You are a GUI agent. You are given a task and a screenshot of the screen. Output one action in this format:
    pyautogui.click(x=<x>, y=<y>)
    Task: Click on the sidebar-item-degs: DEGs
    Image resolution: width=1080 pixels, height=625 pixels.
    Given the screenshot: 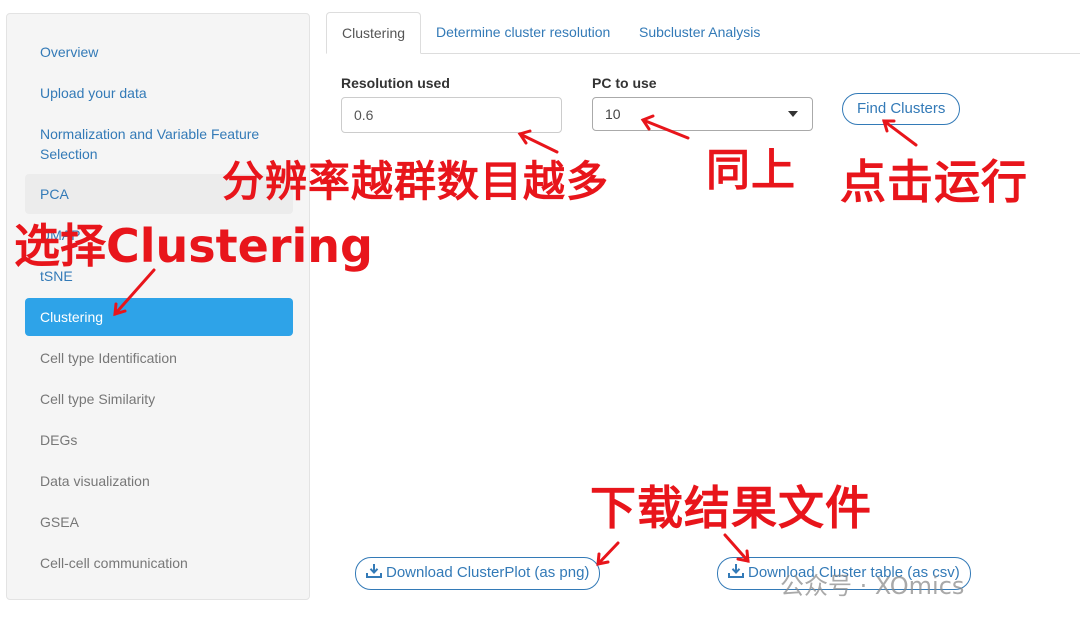 What is the action you would take?
    pyautogui.click(x=159, y=440)
    